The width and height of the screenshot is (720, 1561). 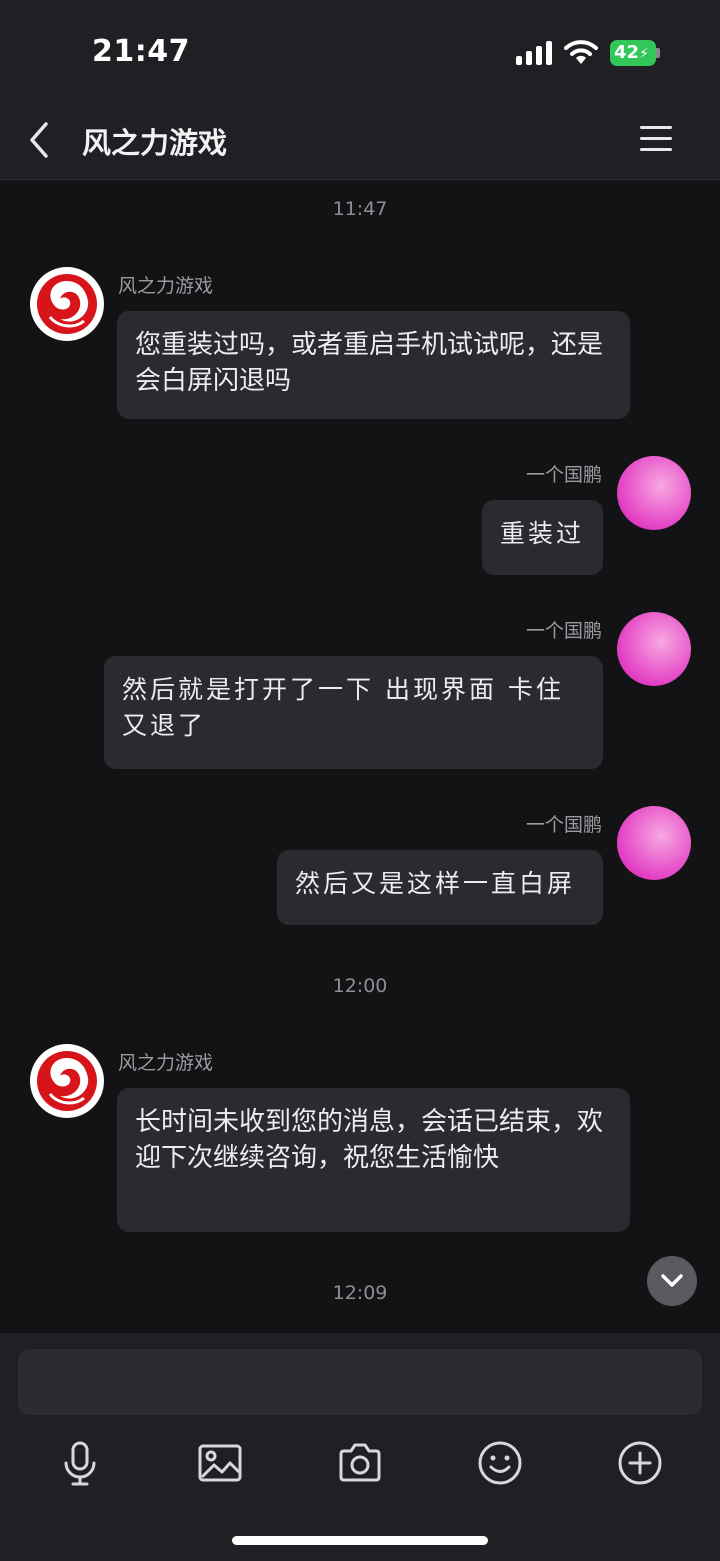 What do you see at coordinates (581, 52) in the screenshot?
I see `wifi-icon` at bounding box center [581, 52].